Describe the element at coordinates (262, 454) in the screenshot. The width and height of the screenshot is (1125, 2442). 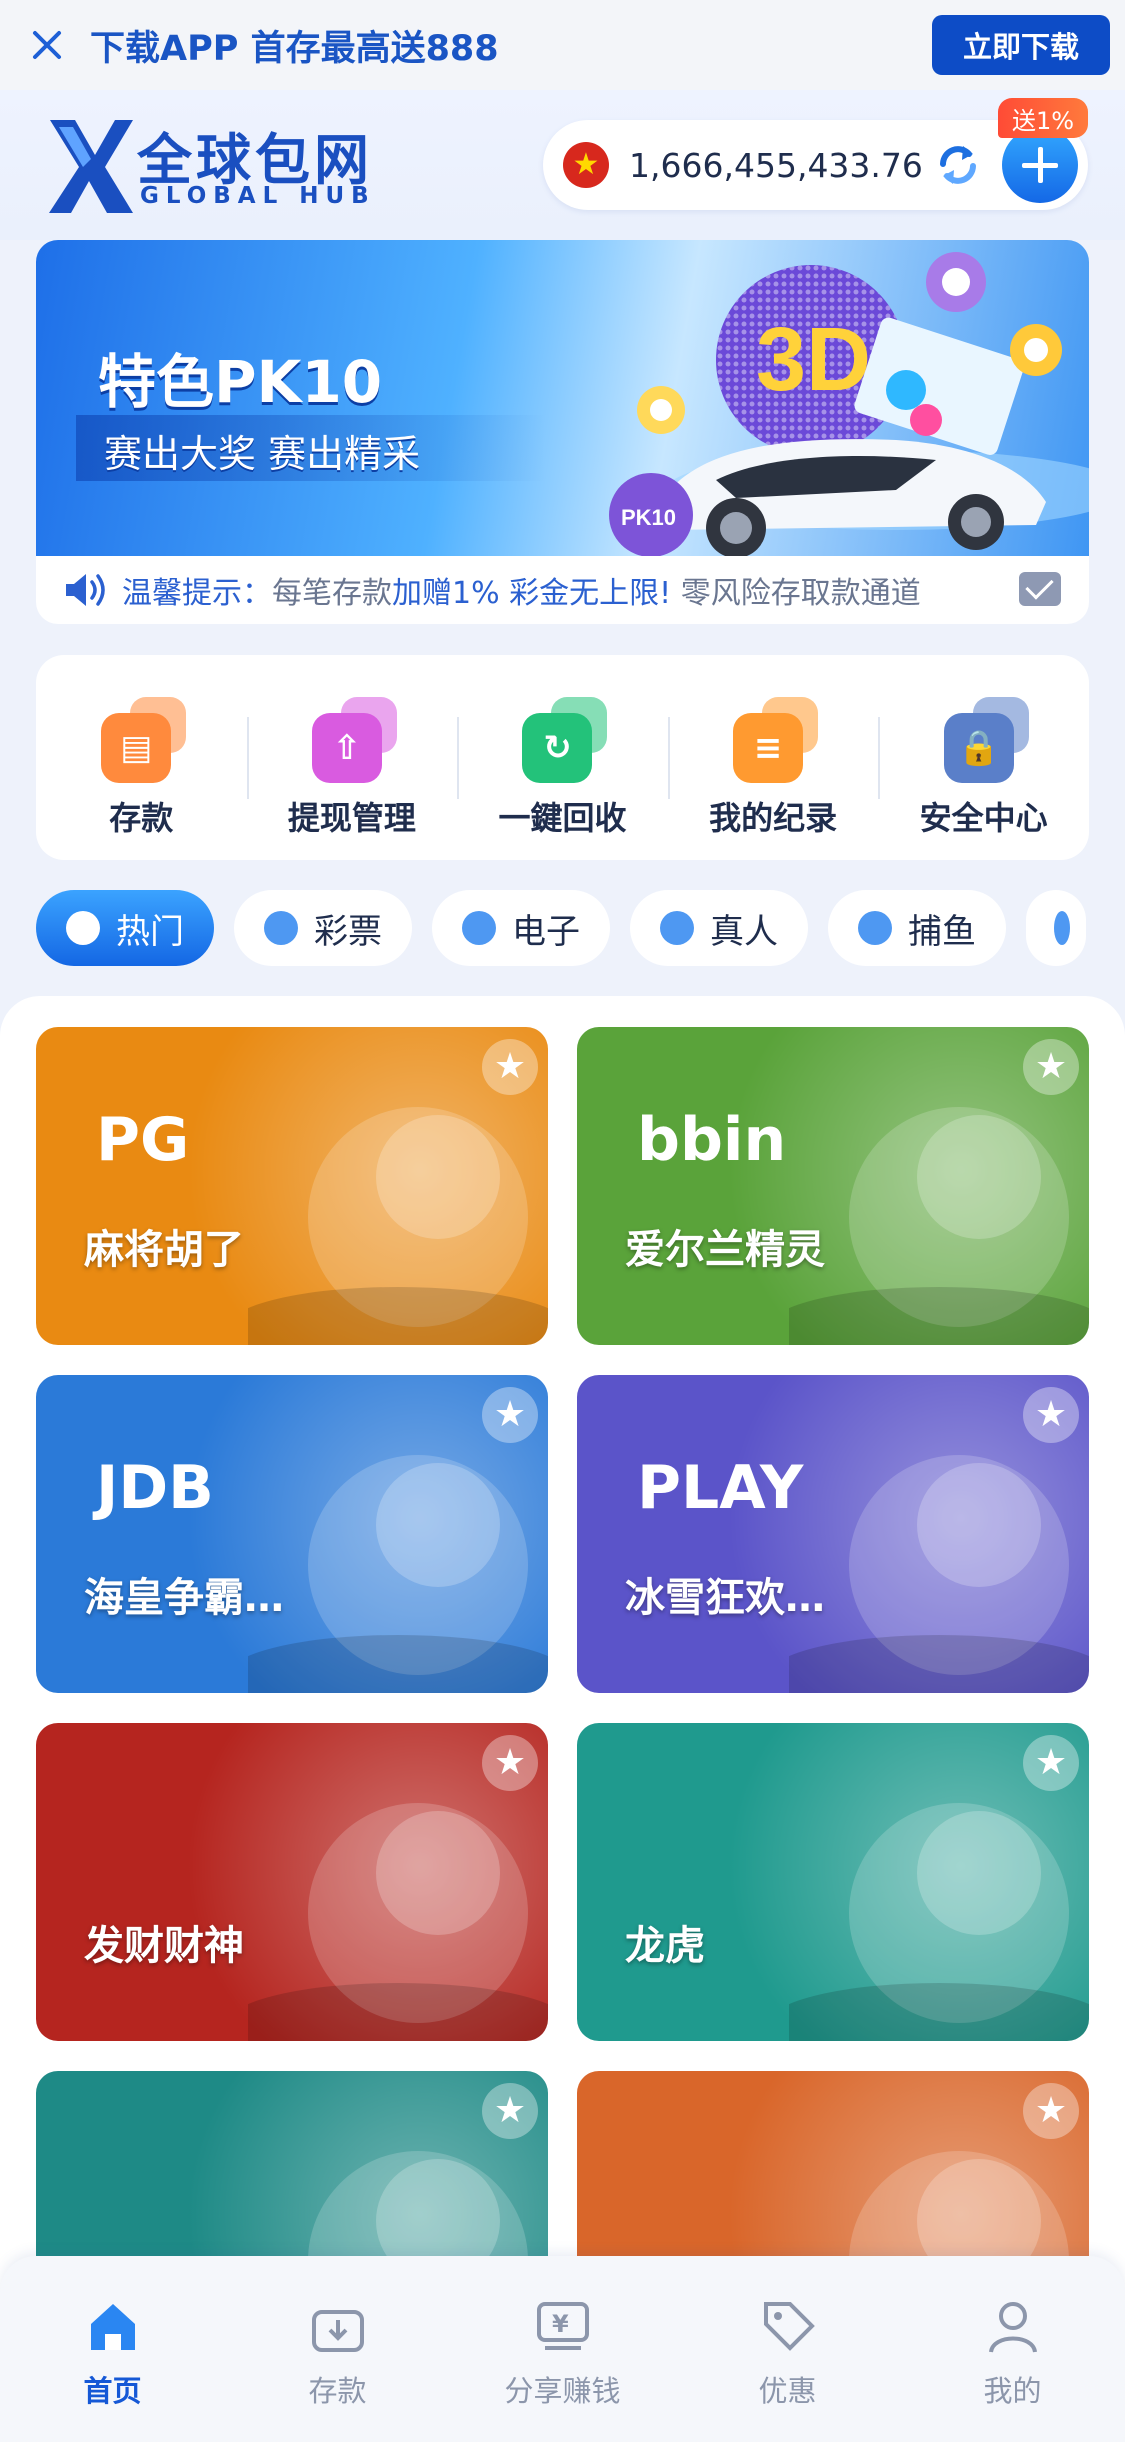
I see `banner-subtitle: 赛出大奖 赛出精采` at that location.